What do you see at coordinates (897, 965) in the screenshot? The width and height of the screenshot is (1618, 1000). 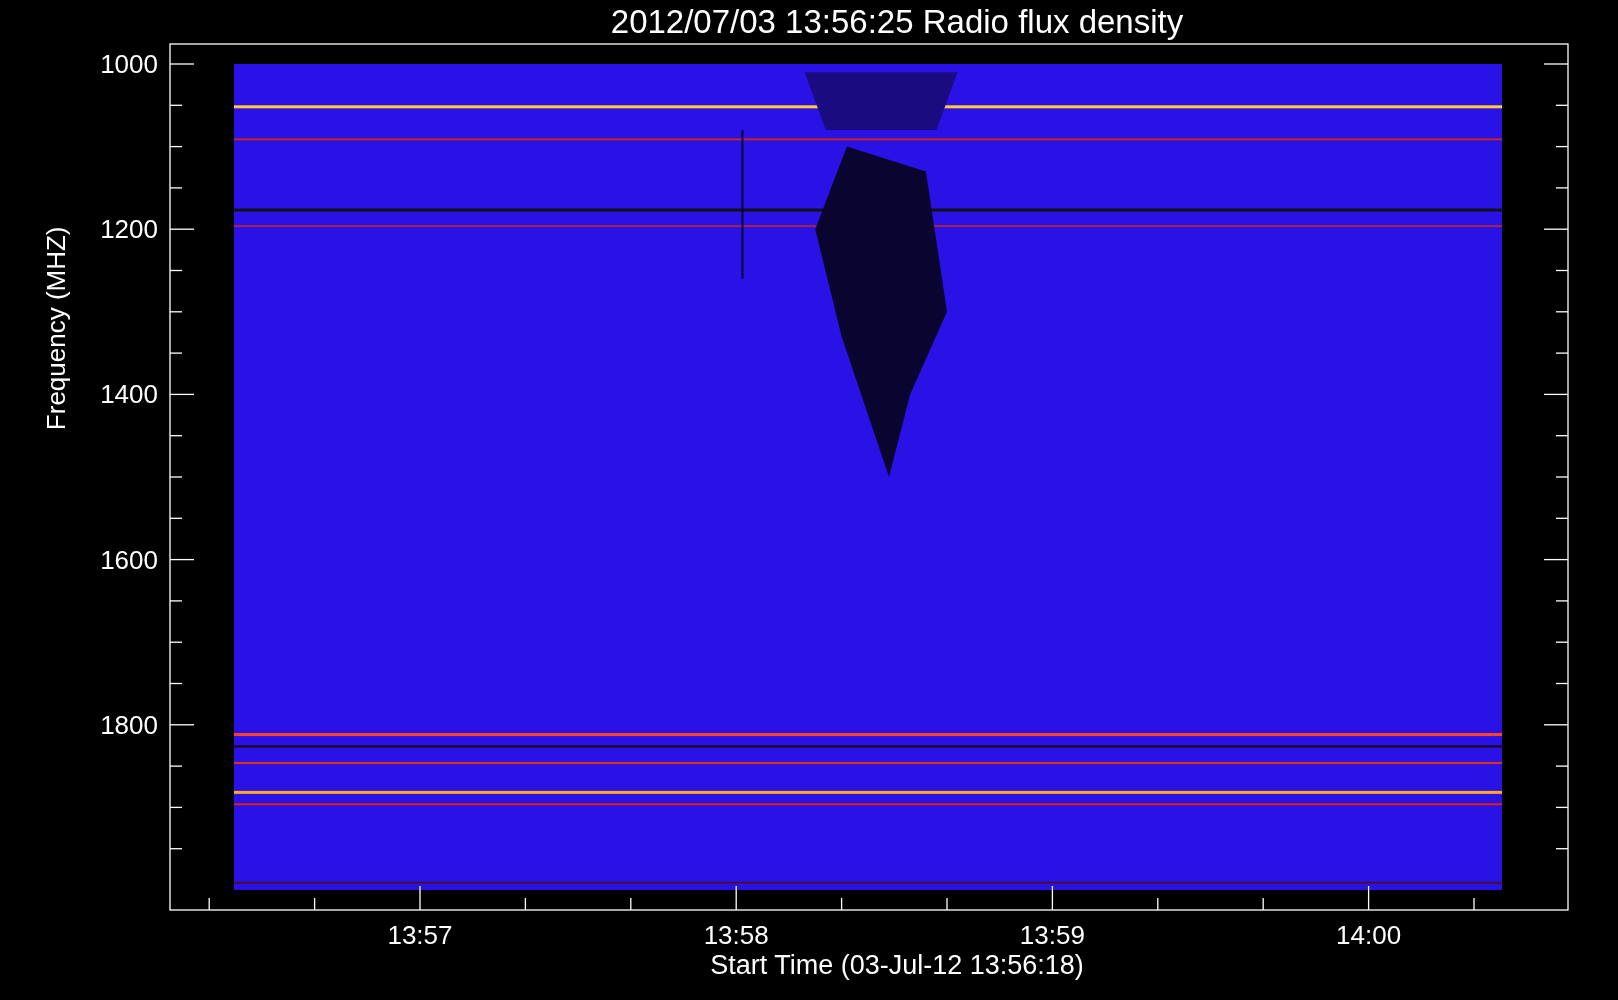 I see `x-axis-label: Start Time (03-Jul-12 13:56:18)` at bounding box center [897, 965].